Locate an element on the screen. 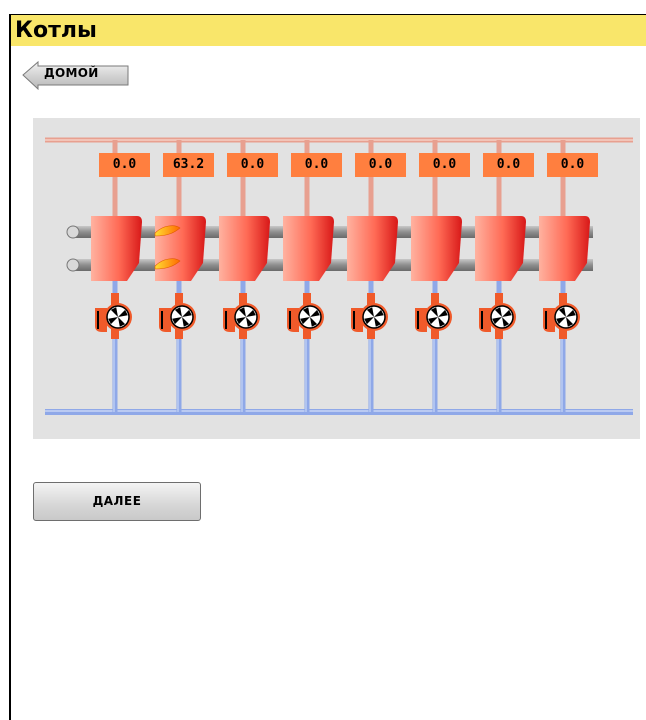 Image resolution: width=646 pixels, height=720 pixels. boiler-readout: 63.2 is located at coordinates (188, 165).